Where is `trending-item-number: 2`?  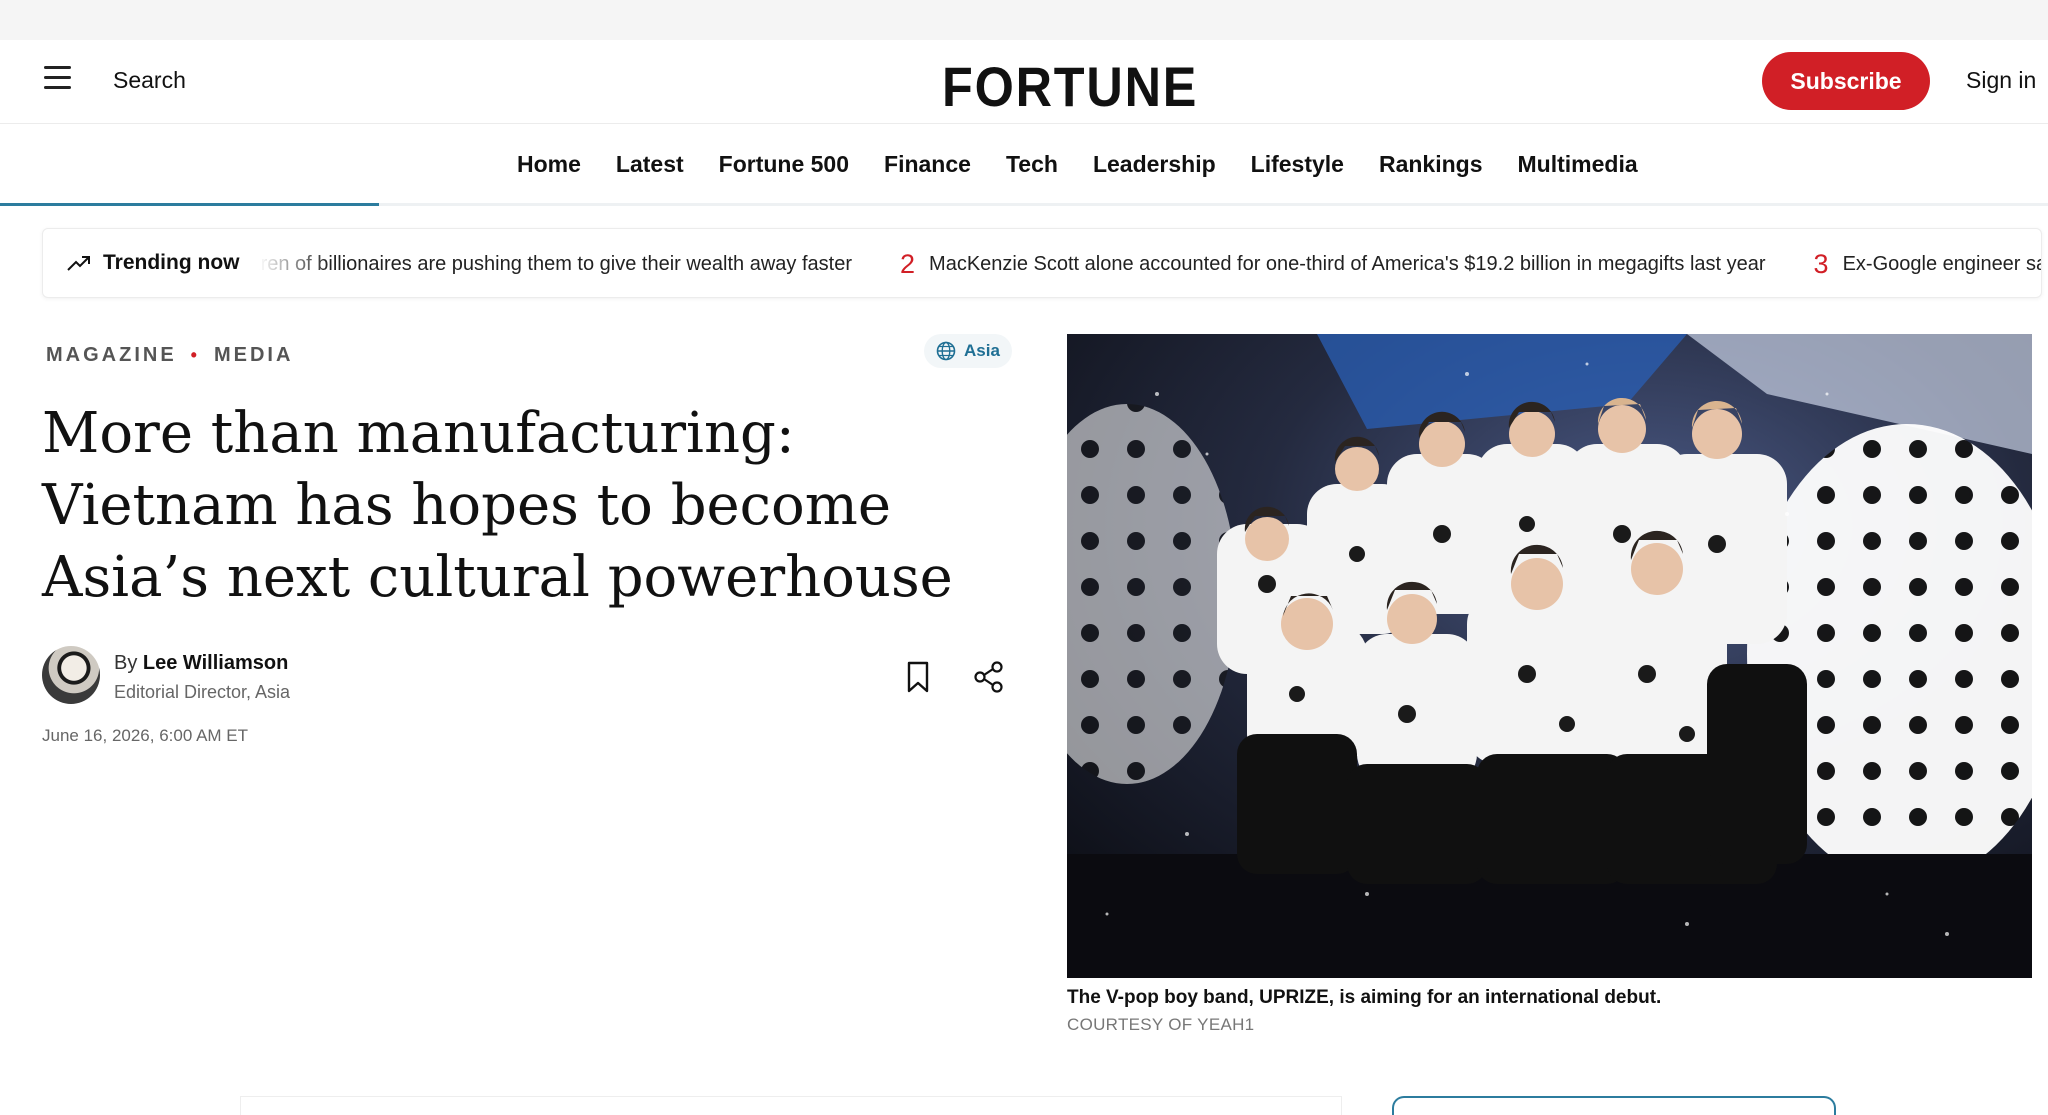
trending-item-number: 2 is located at coordinates (908, 263).